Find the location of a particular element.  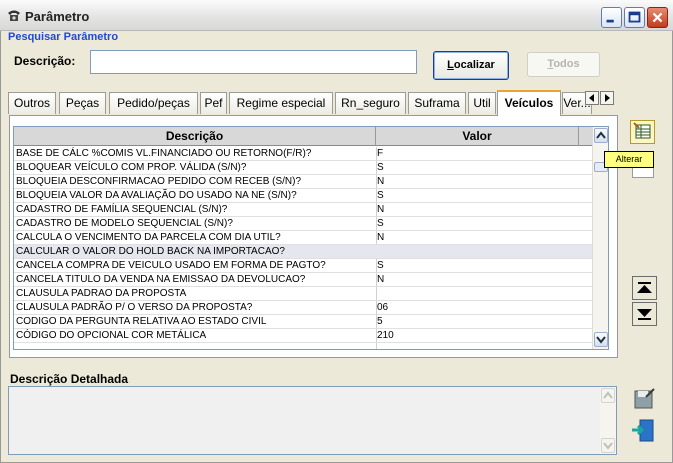

edit-button is located at coordinates (642, 132).